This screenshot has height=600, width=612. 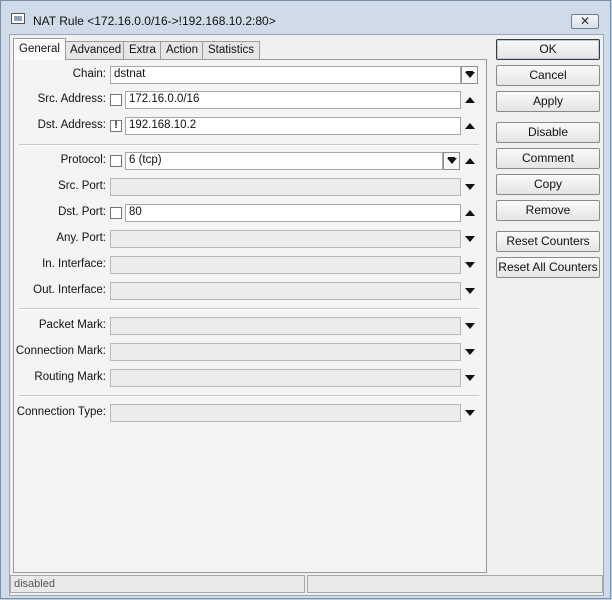 What do you see at coordinates (82, 186) in the screenshot?
I see `src-port-label: Src. Port:` at bounding box center [82, 186].